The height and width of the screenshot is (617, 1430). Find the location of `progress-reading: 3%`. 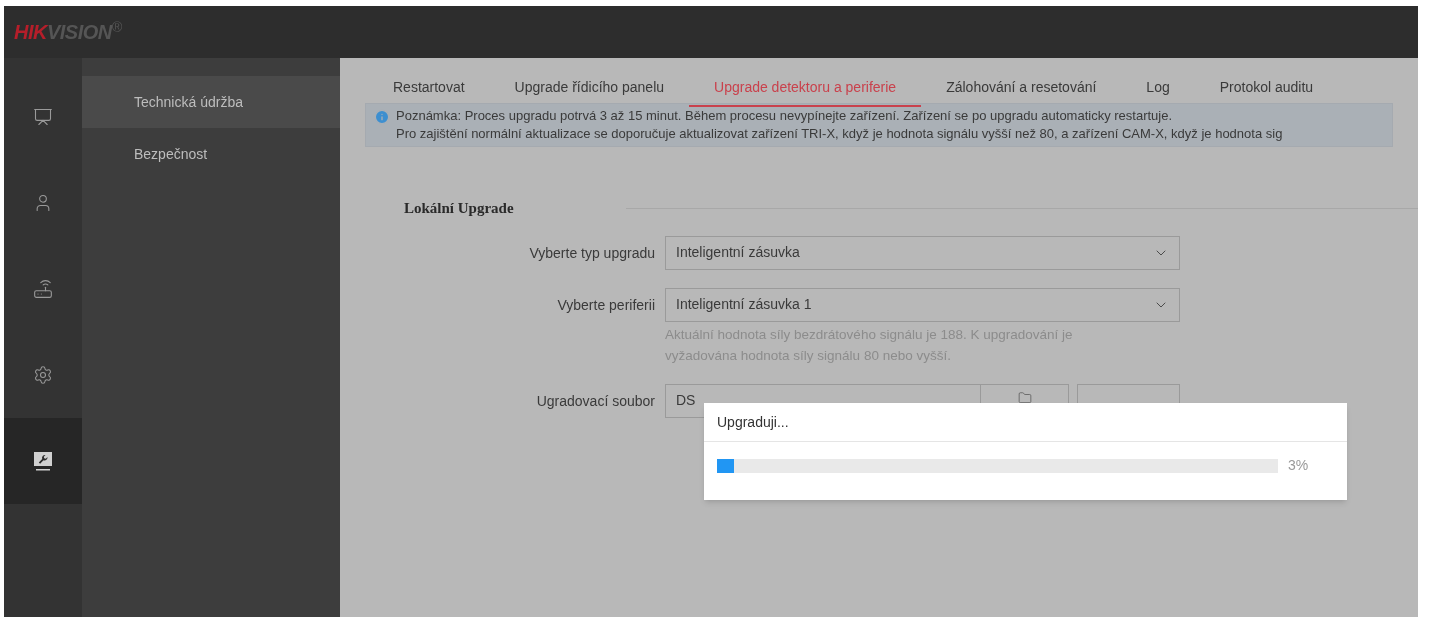

progress-reading: 3% is located at coordinates (1298, 465).